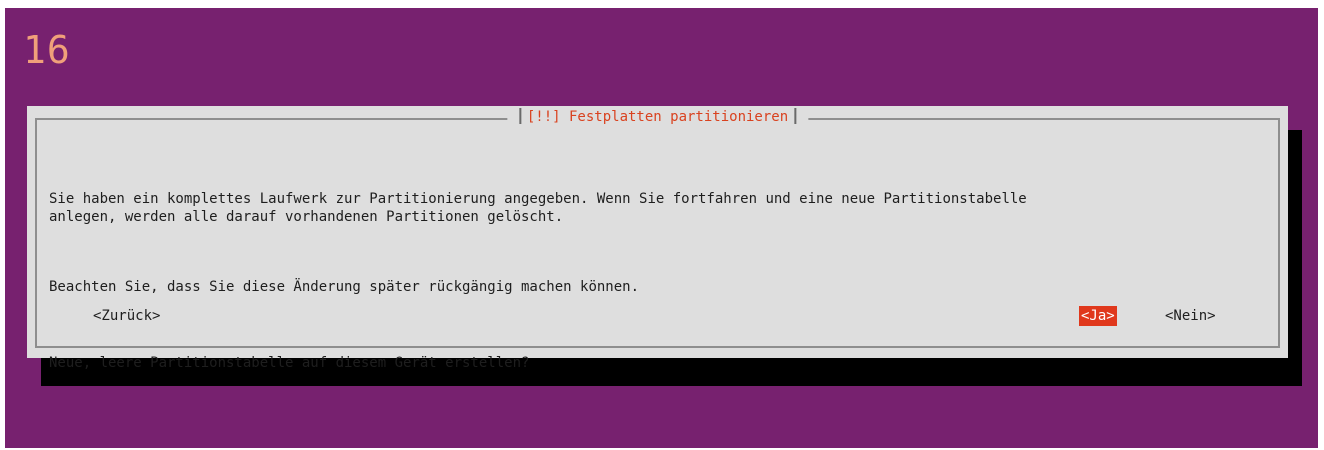 The width and height of the screenshot is (1324, 450). I want to click on yes-button: <Ja>, so click(1098, 316).